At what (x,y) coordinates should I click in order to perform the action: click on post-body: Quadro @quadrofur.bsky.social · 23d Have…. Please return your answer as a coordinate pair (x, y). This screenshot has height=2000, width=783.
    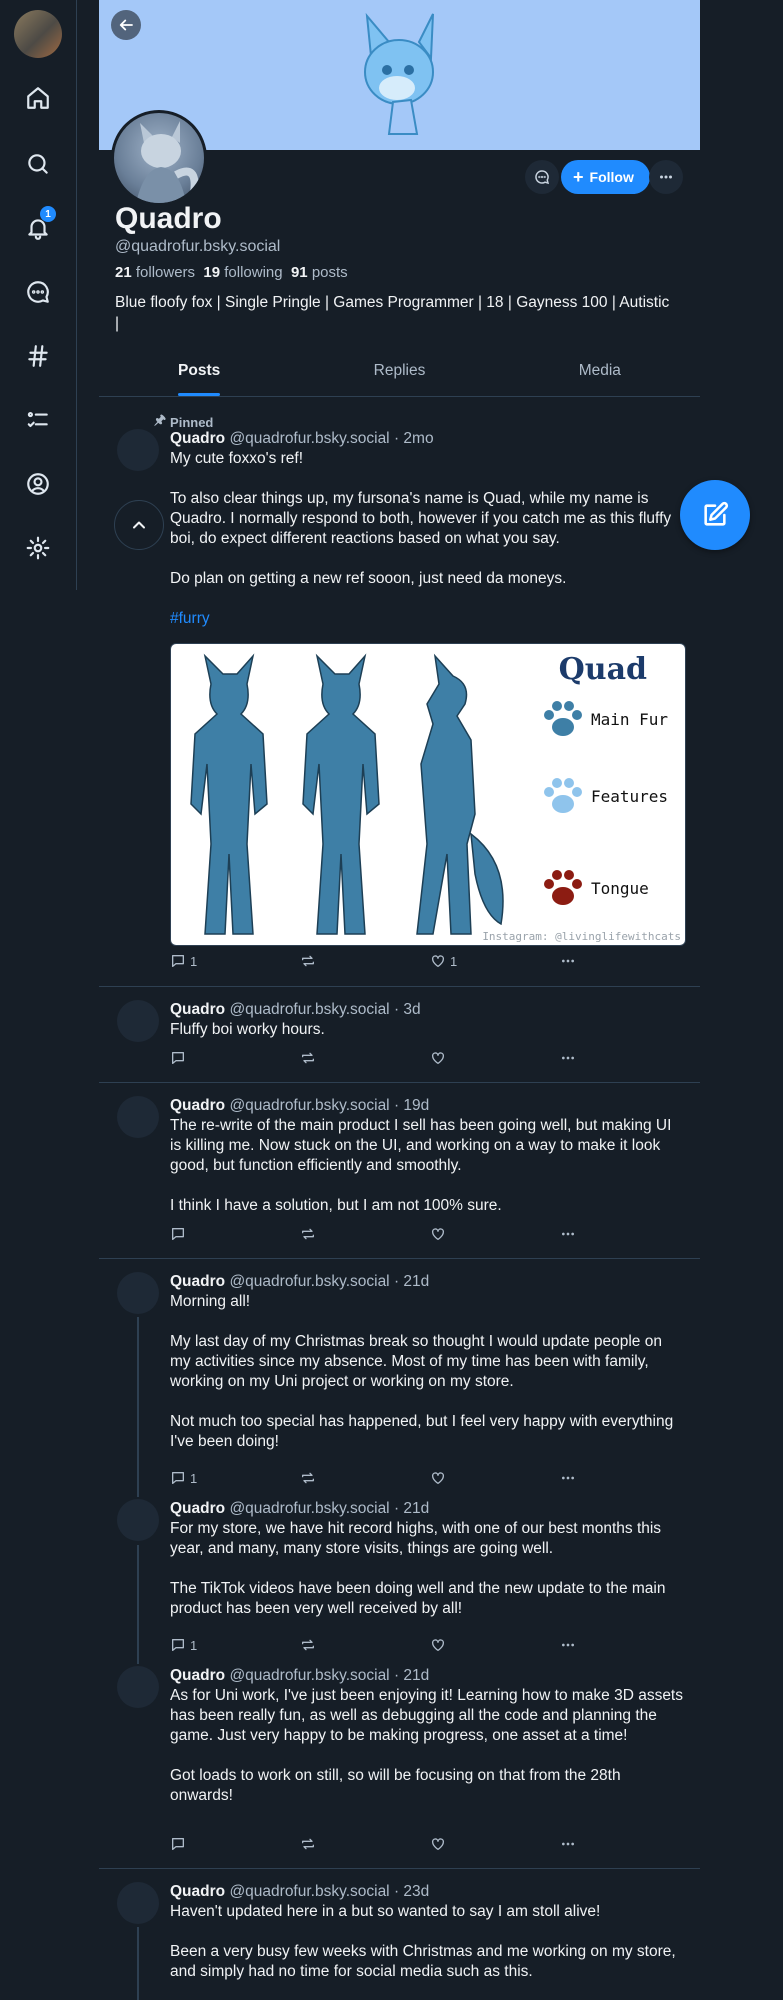
    Looking at the image, I should click on (427, 1932).